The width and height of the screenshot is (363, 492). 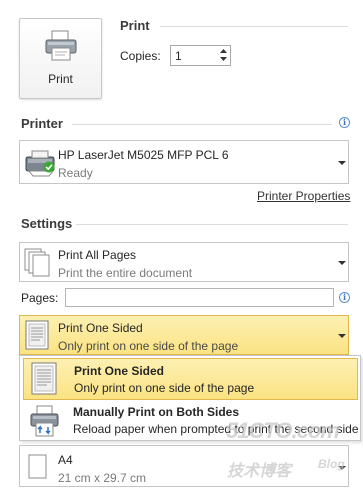 What do you see at coordinates (47, 223) in the screenshot?
I see `settings-heading: Settings` at bounding box center [47, 223].